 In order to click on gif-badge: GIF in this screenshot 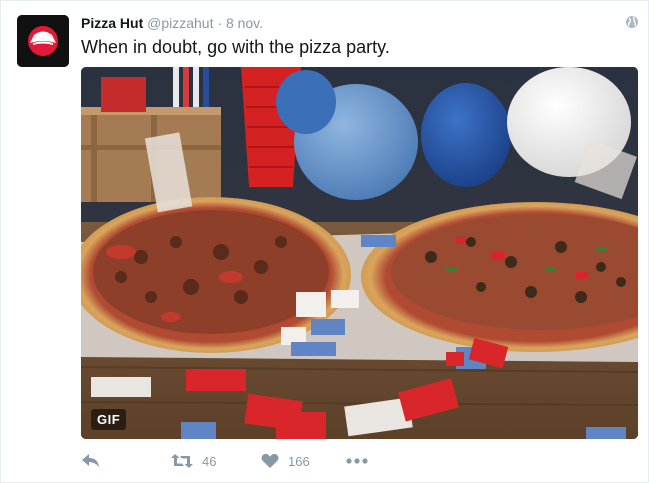, I will do `click(109, 419)`.